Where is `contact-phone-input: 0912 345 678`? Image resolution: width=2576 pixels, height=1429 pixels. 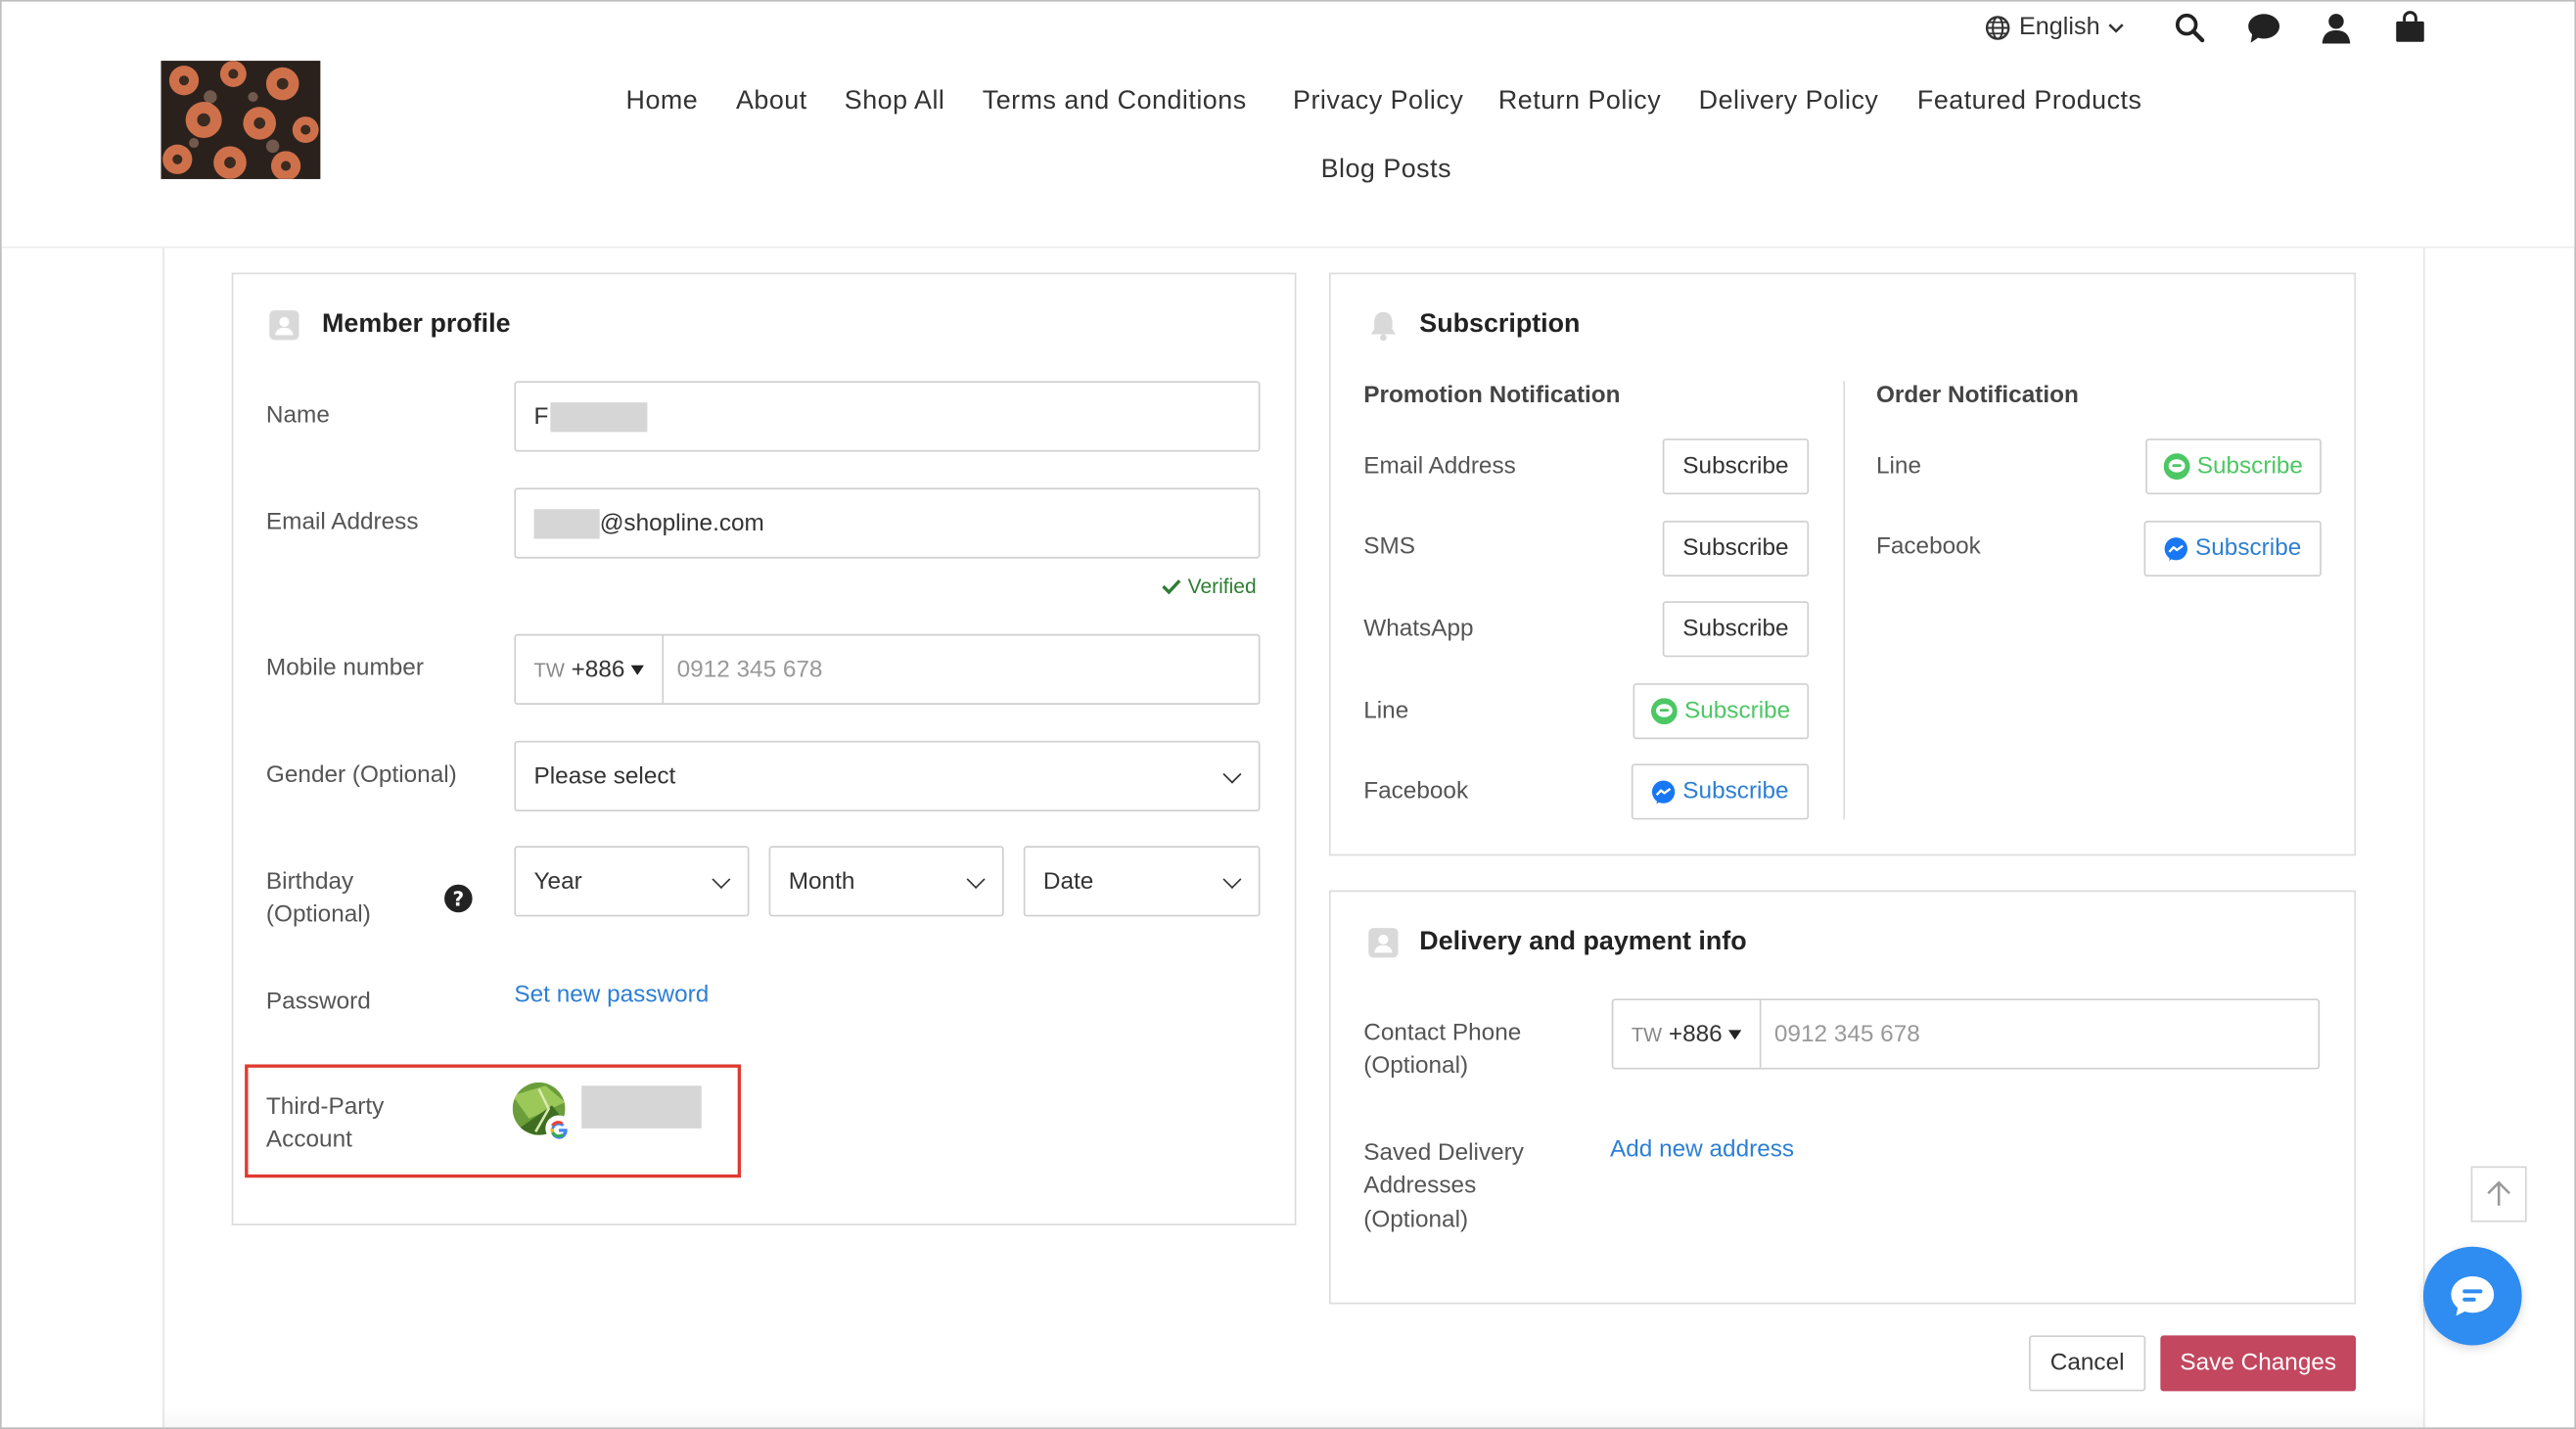 contact-phone-input: 0912 345 678 is located at coordinates (1847, 1034).